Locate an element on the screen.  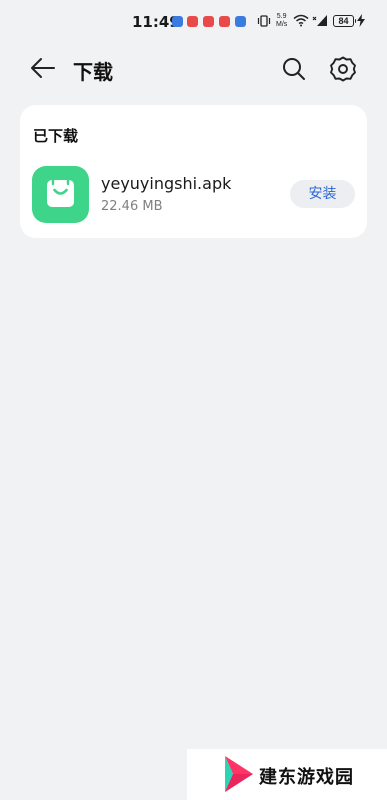
gear-icon is located at coordinates (343, 69).